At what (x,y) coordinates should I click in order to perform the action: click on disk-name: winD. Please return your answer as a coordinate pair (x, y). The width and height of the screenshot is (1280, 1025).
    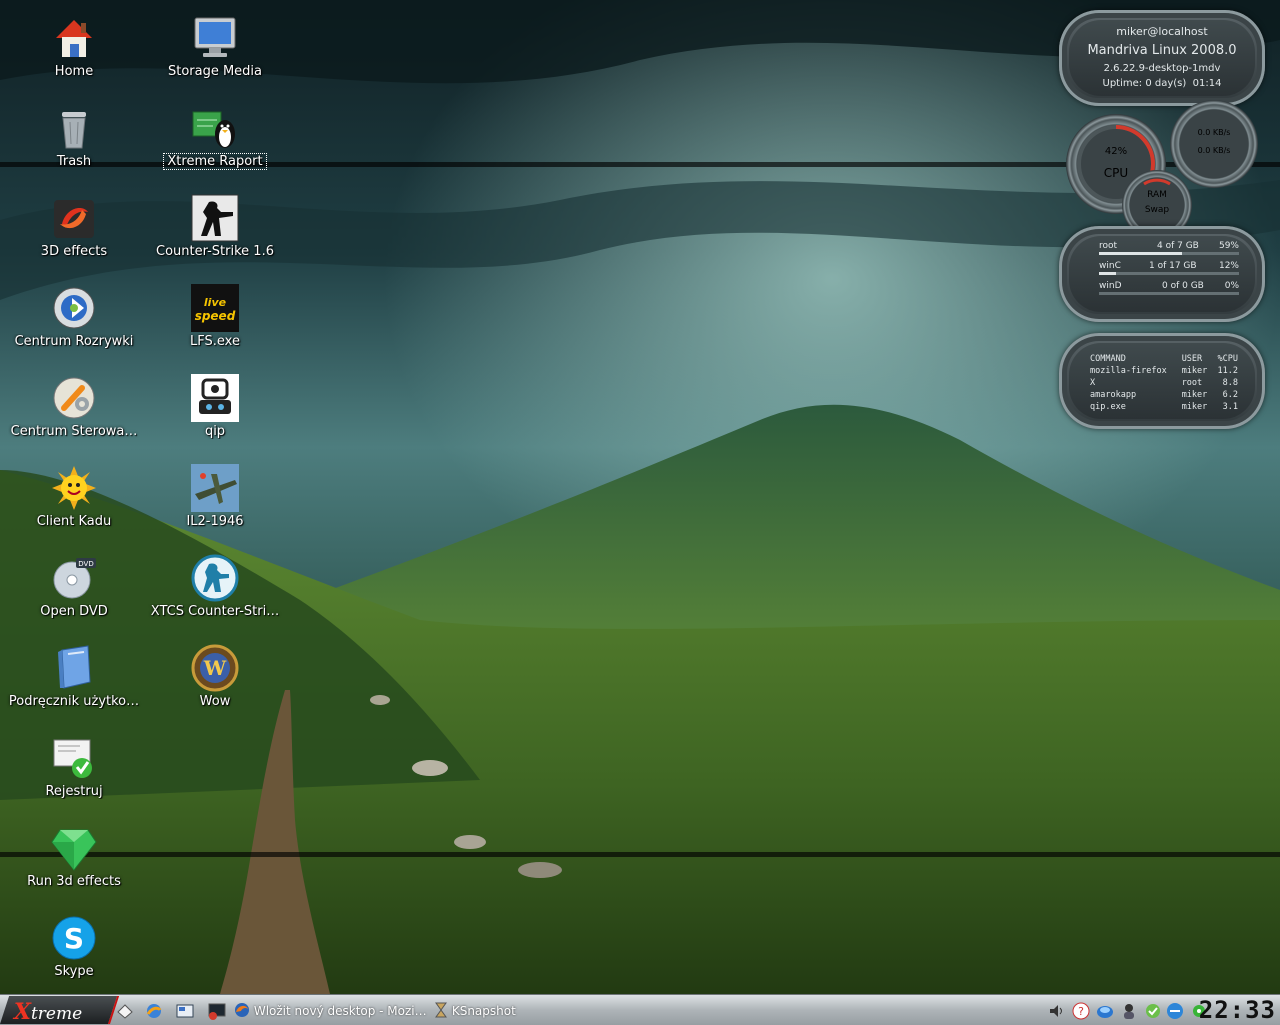
    Looking at the image, I should click on (1110, 286).